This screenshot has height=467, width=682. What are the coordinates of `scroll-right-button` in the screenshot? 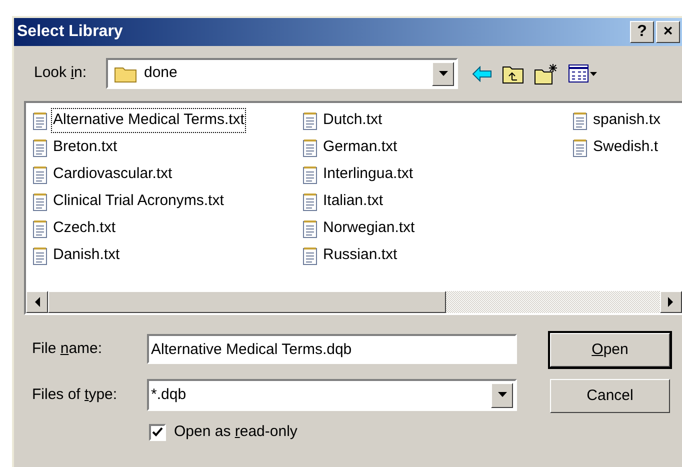 It's located at (671, 302).